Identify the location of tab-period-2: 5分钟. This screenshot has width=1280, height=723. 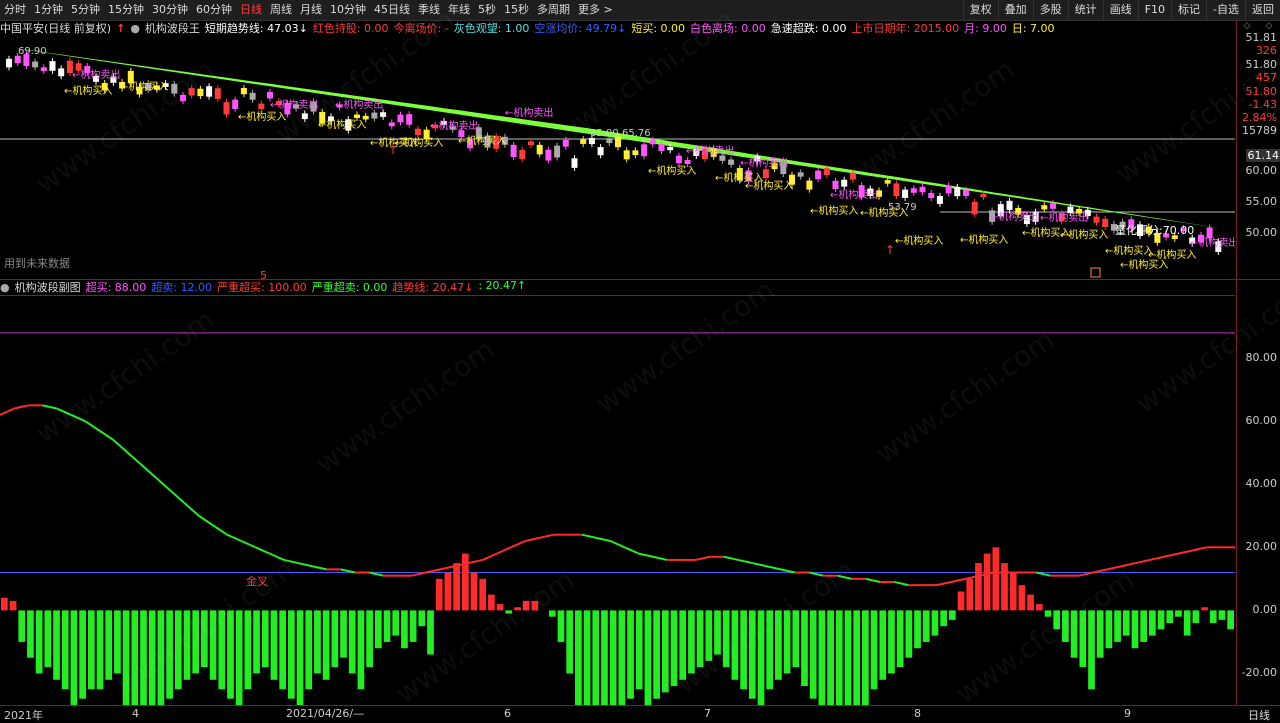
(85, 10).